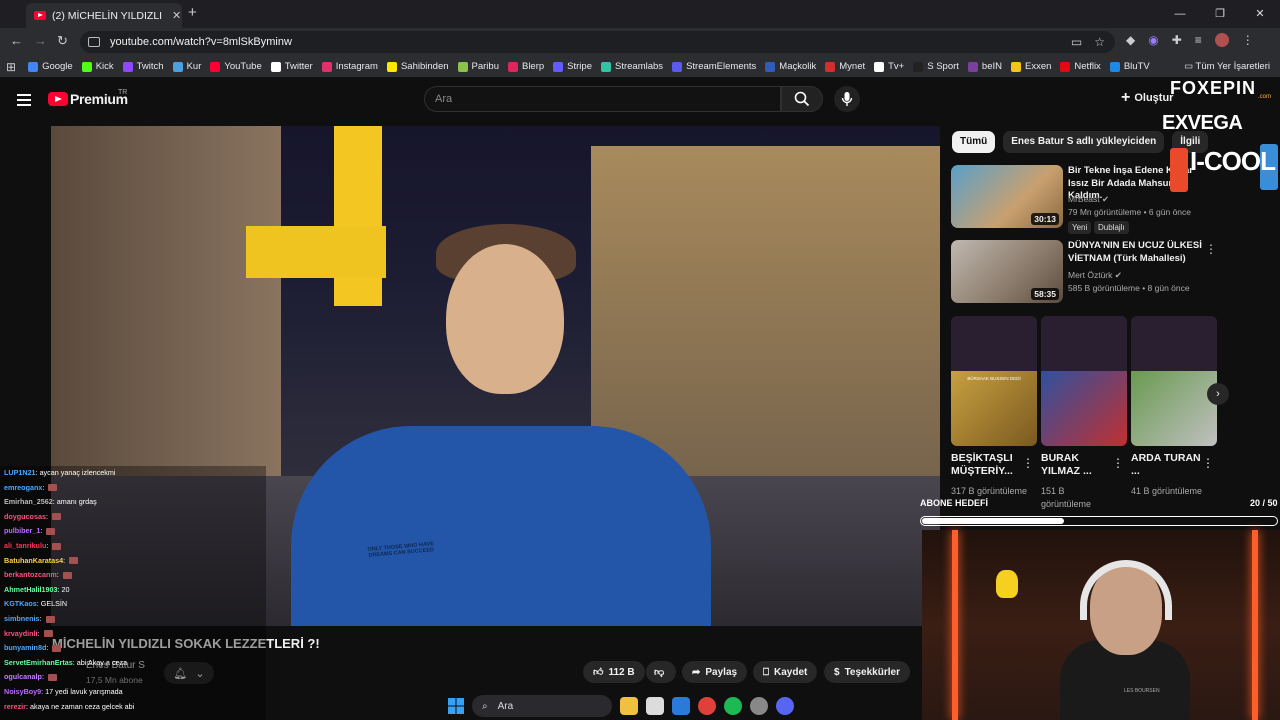 Image resolution: width=1280 pixels, height=720 pixels. Describe the element at coordinates (1265, 97) in the screenshot. I see `foxepin-domain: .com` at that location.